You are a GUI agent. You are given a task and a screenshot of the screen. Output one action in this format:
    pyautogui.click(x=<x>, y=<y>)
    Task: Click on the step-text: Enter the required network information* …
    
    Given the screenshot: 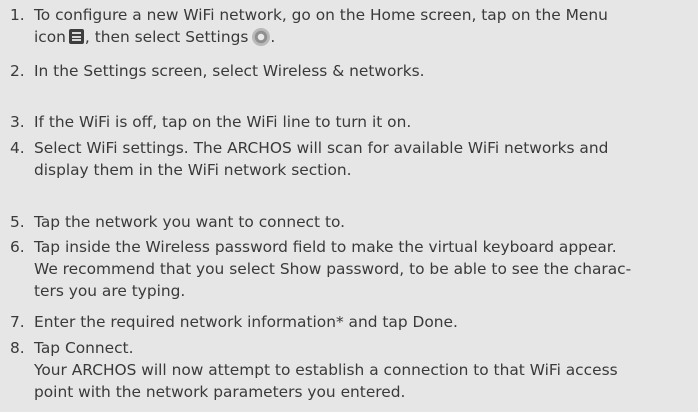 What is the action you would take?
    pyautogui.click(x=364, y=322)
    